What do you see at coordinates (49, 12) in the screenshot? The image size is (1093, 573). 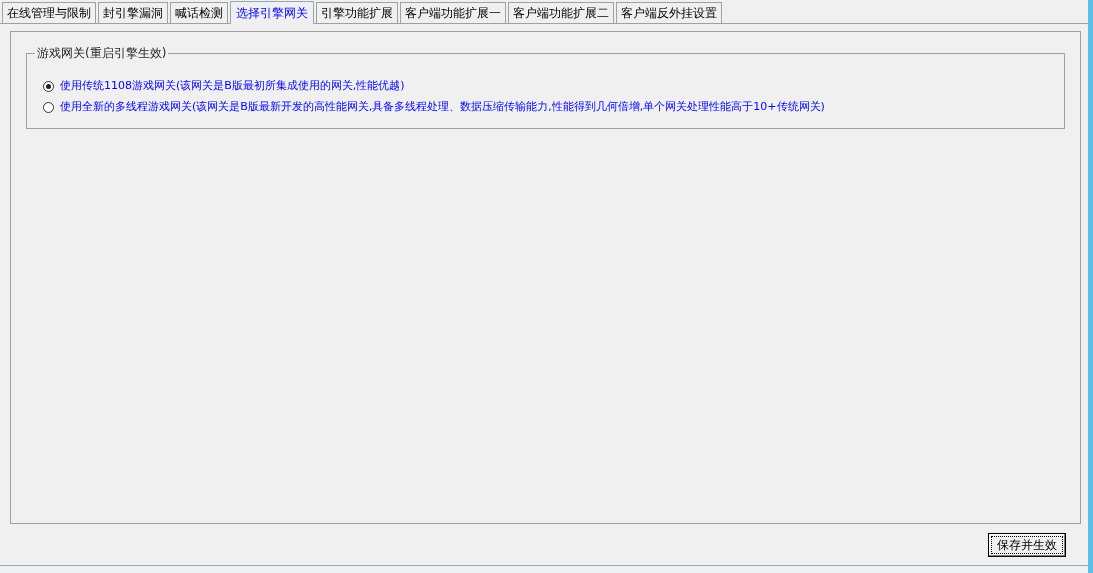 I see `tab: 在线管理与限制` at bounding box center [49, 12].